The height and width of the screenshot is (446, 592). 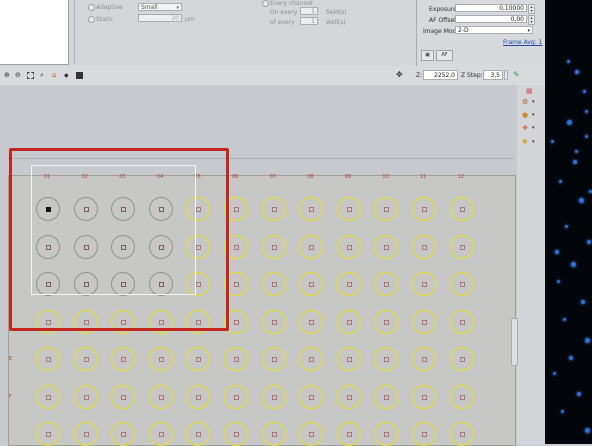 I want to click on stop-icon, so click(x=79, y=75).